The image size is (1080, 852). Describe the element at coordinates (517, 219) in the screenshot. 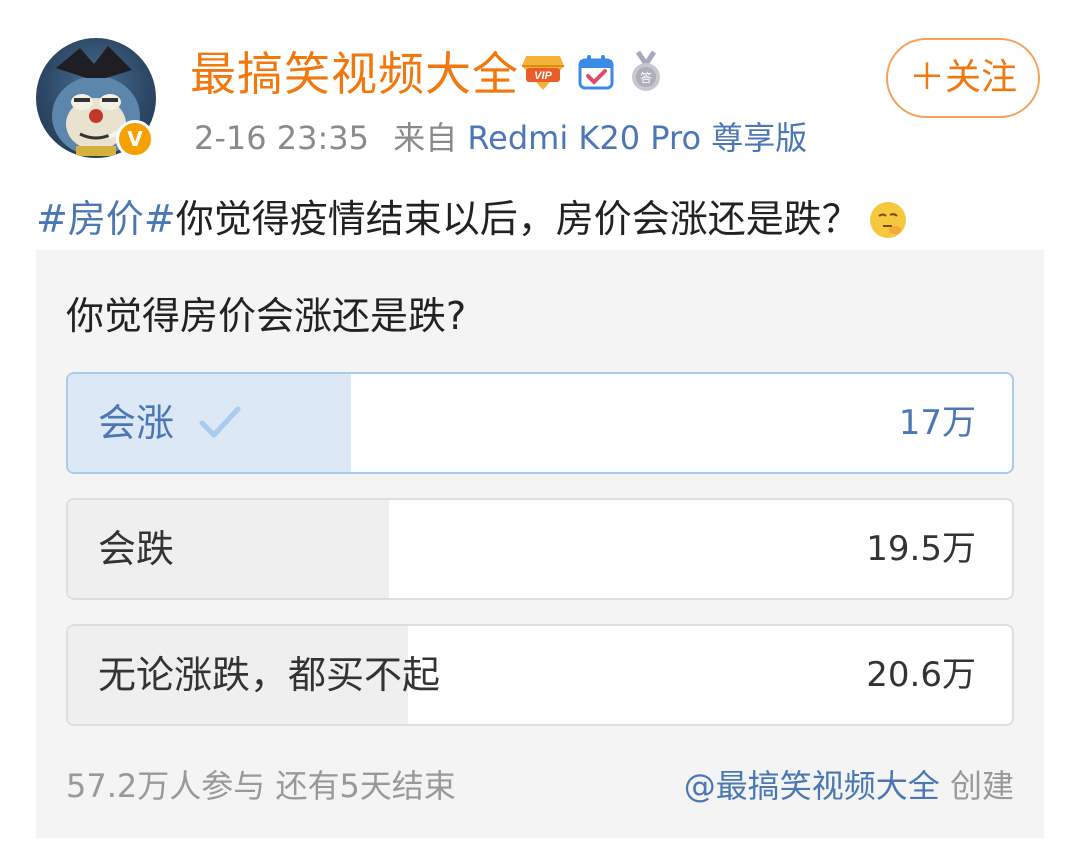

I see `post-body: 你觉得疫情结束以后，房价会涨还是跌？` at that location.